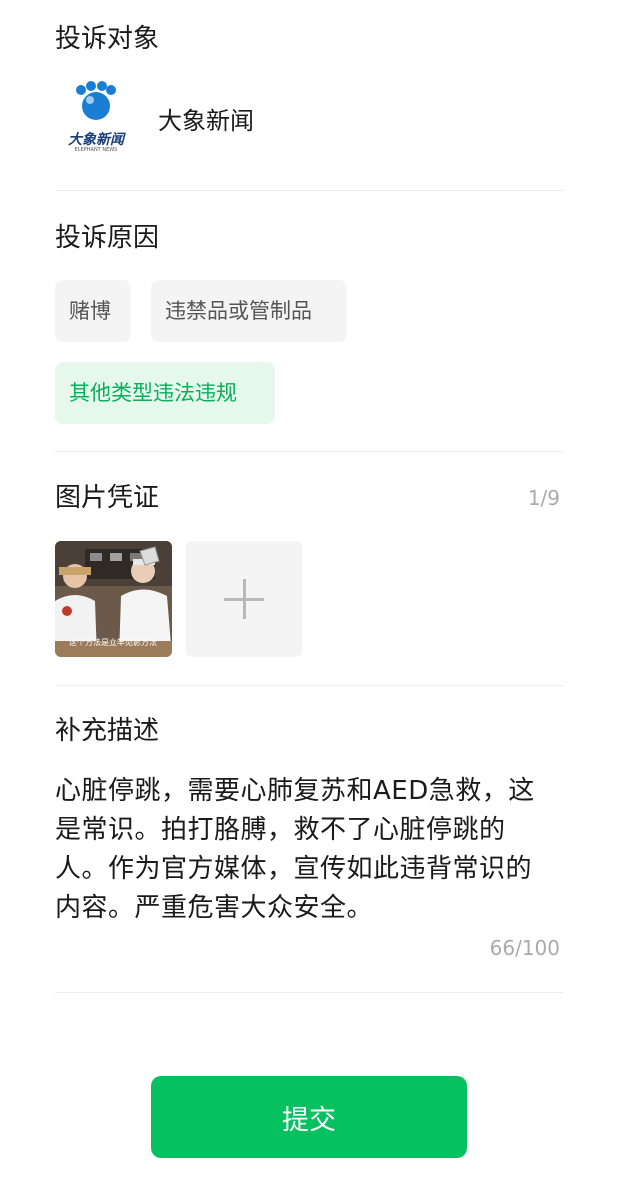 This screenshot has height=1200, width=617. What do you see at coordinates (113, 599) in the screenshot?
I see `evidence-thumbnail: 这个方法是立竿见影方法` at bounding box center [113, 599].